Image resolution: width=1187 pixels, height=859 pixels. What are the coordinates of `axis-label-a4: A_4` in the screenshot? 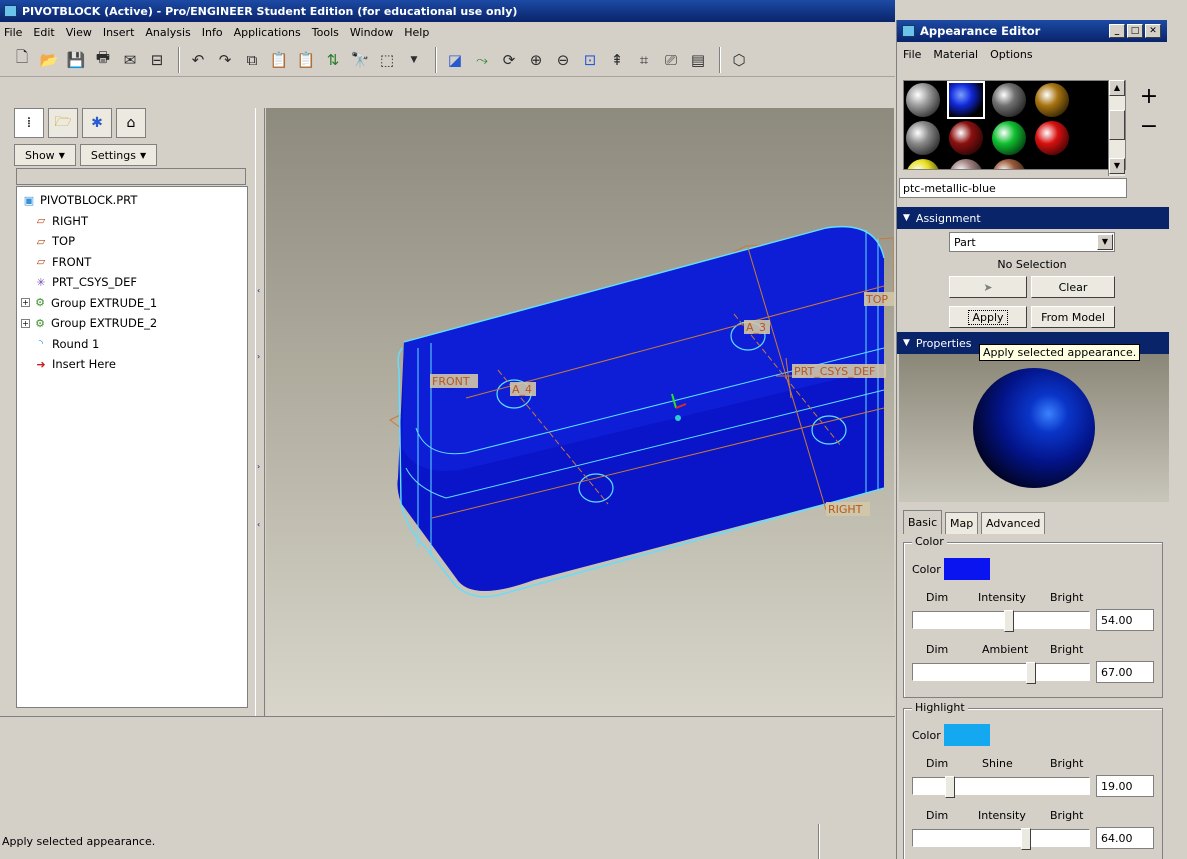 It's located at (522, 389).